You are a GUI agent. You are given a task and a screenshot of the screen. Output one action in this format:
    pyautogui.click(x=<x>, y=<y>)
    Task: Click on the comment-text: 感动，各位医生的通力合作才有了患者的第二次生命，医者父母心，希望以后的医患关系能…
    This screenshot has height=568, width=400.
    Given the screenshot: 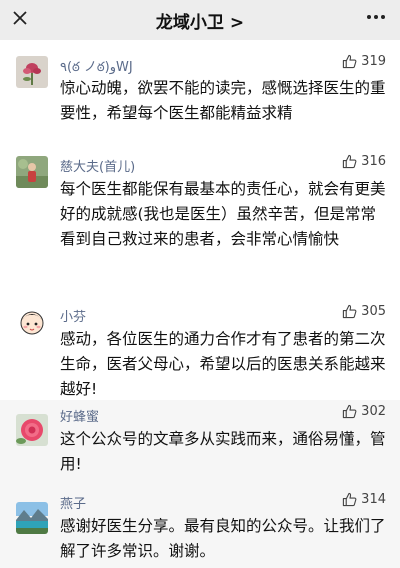 What is the action you would take?
    pyautogui.click(x=223, y=364)
    